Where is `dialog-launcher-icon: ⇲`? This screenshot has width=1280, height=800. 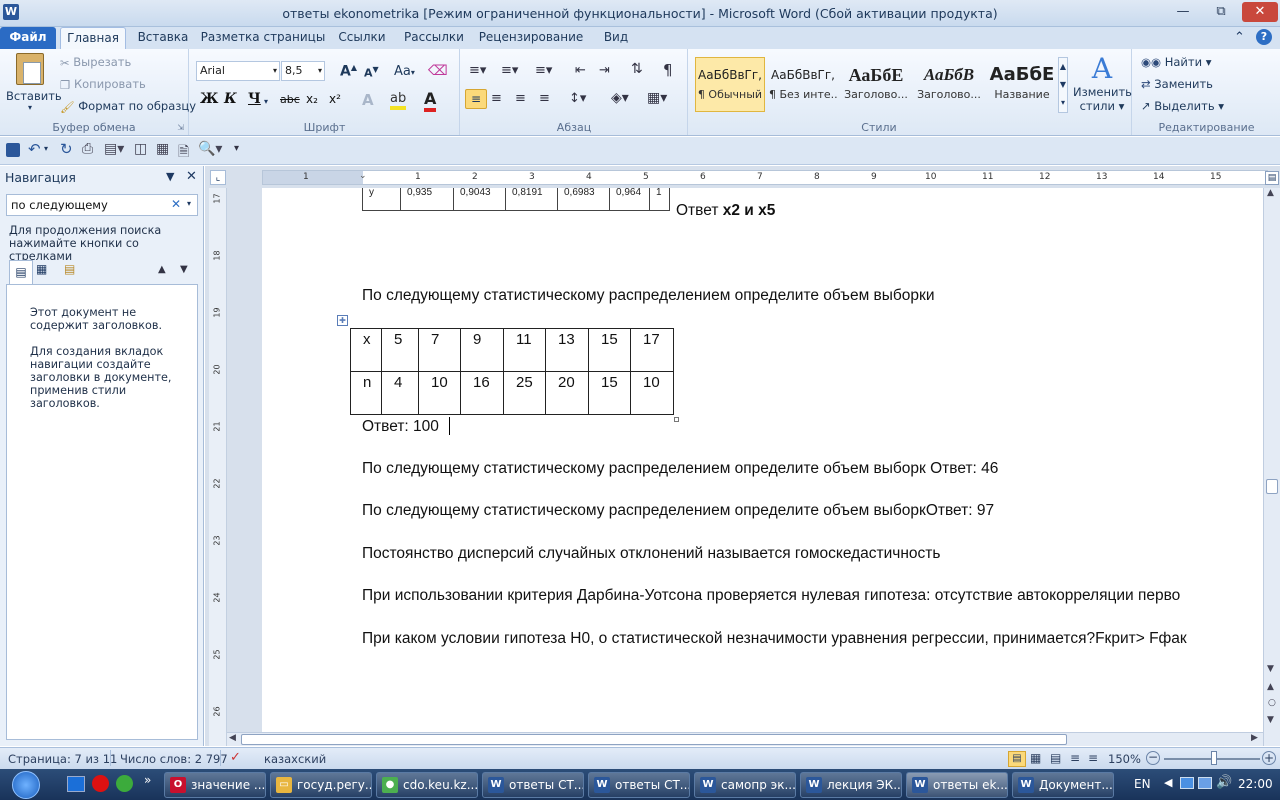 dialog-launcher-icon: ⇲ is located at coordinates (180, 127).